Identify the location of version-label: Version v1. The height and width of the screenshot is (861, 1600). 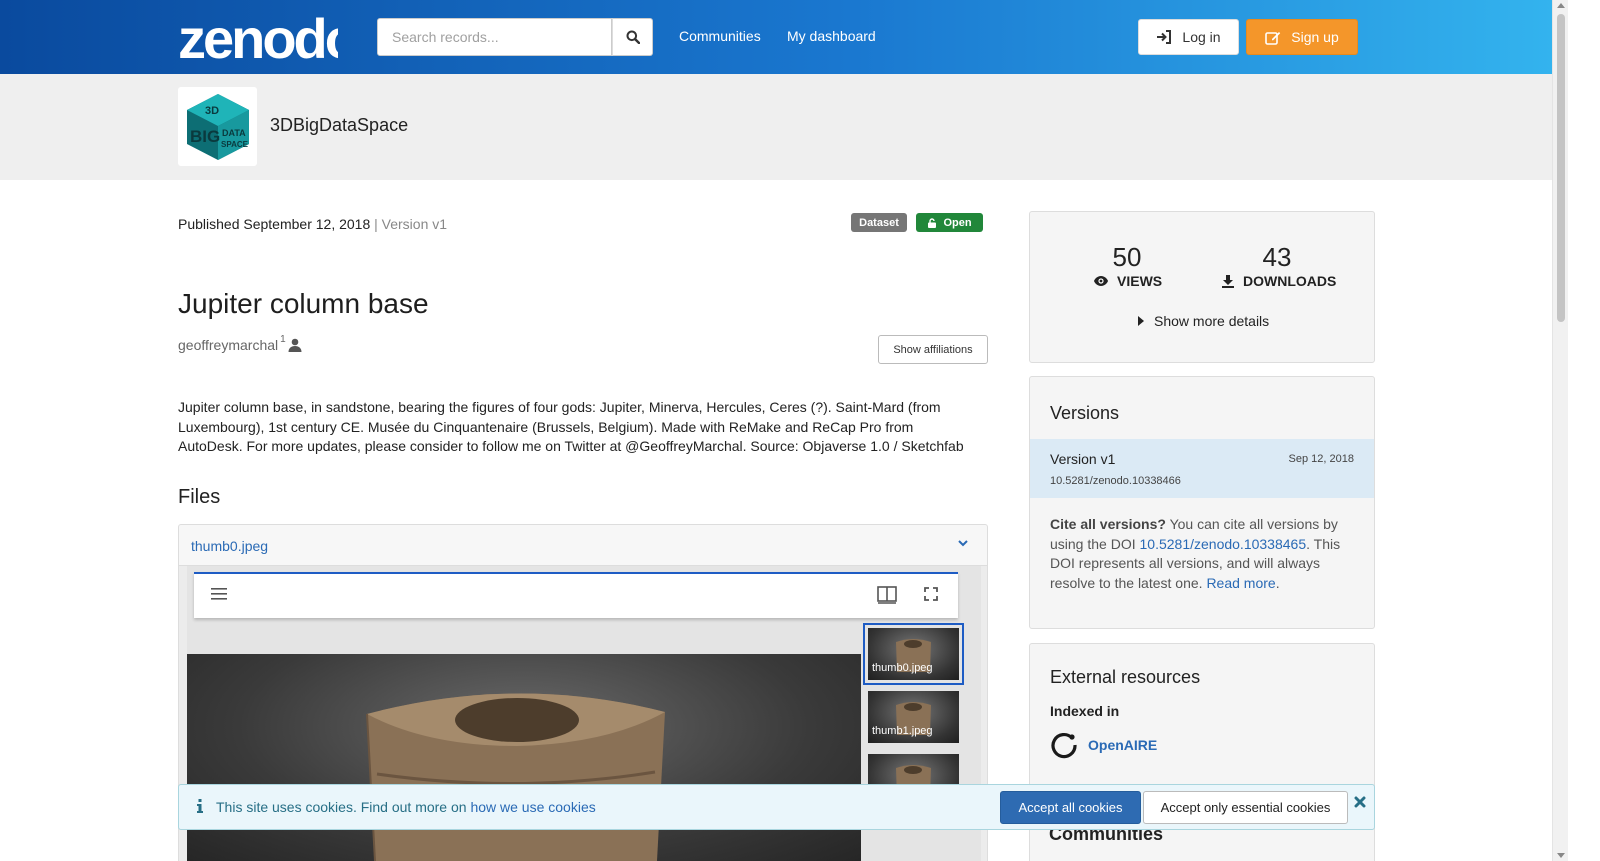
(414, 224).